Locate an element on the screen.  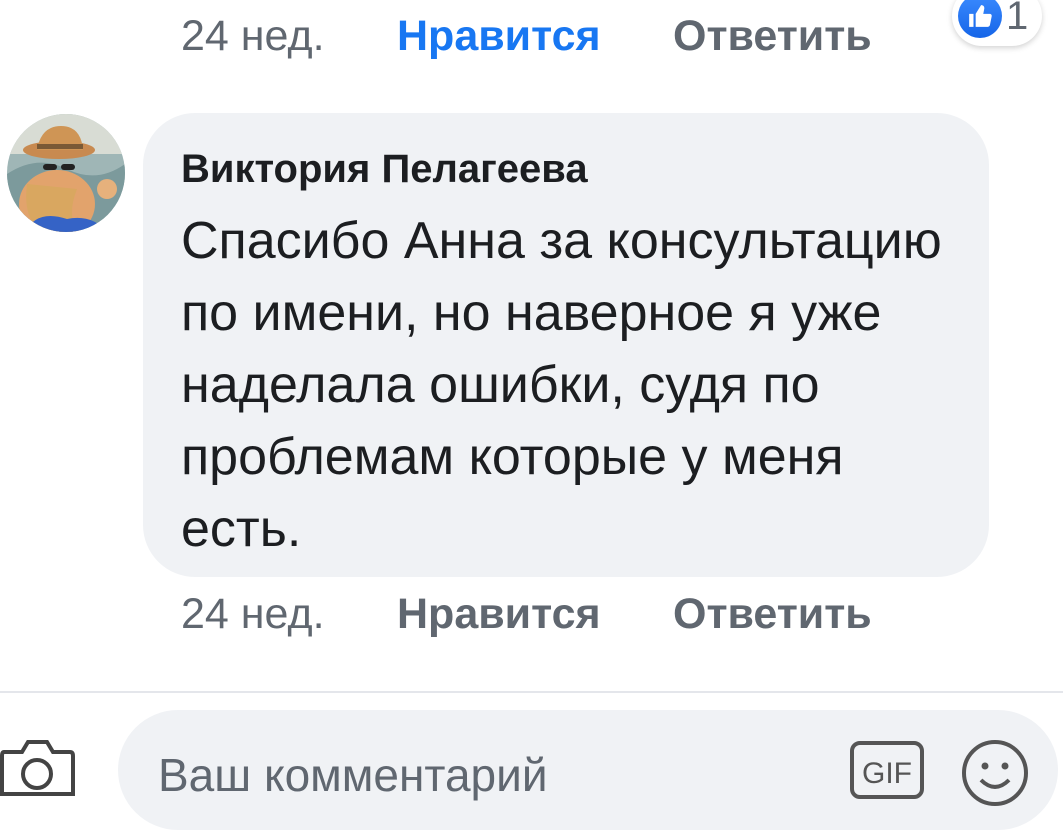
previous-comment-time: 24 нед. is located at coordinates (253, 36).